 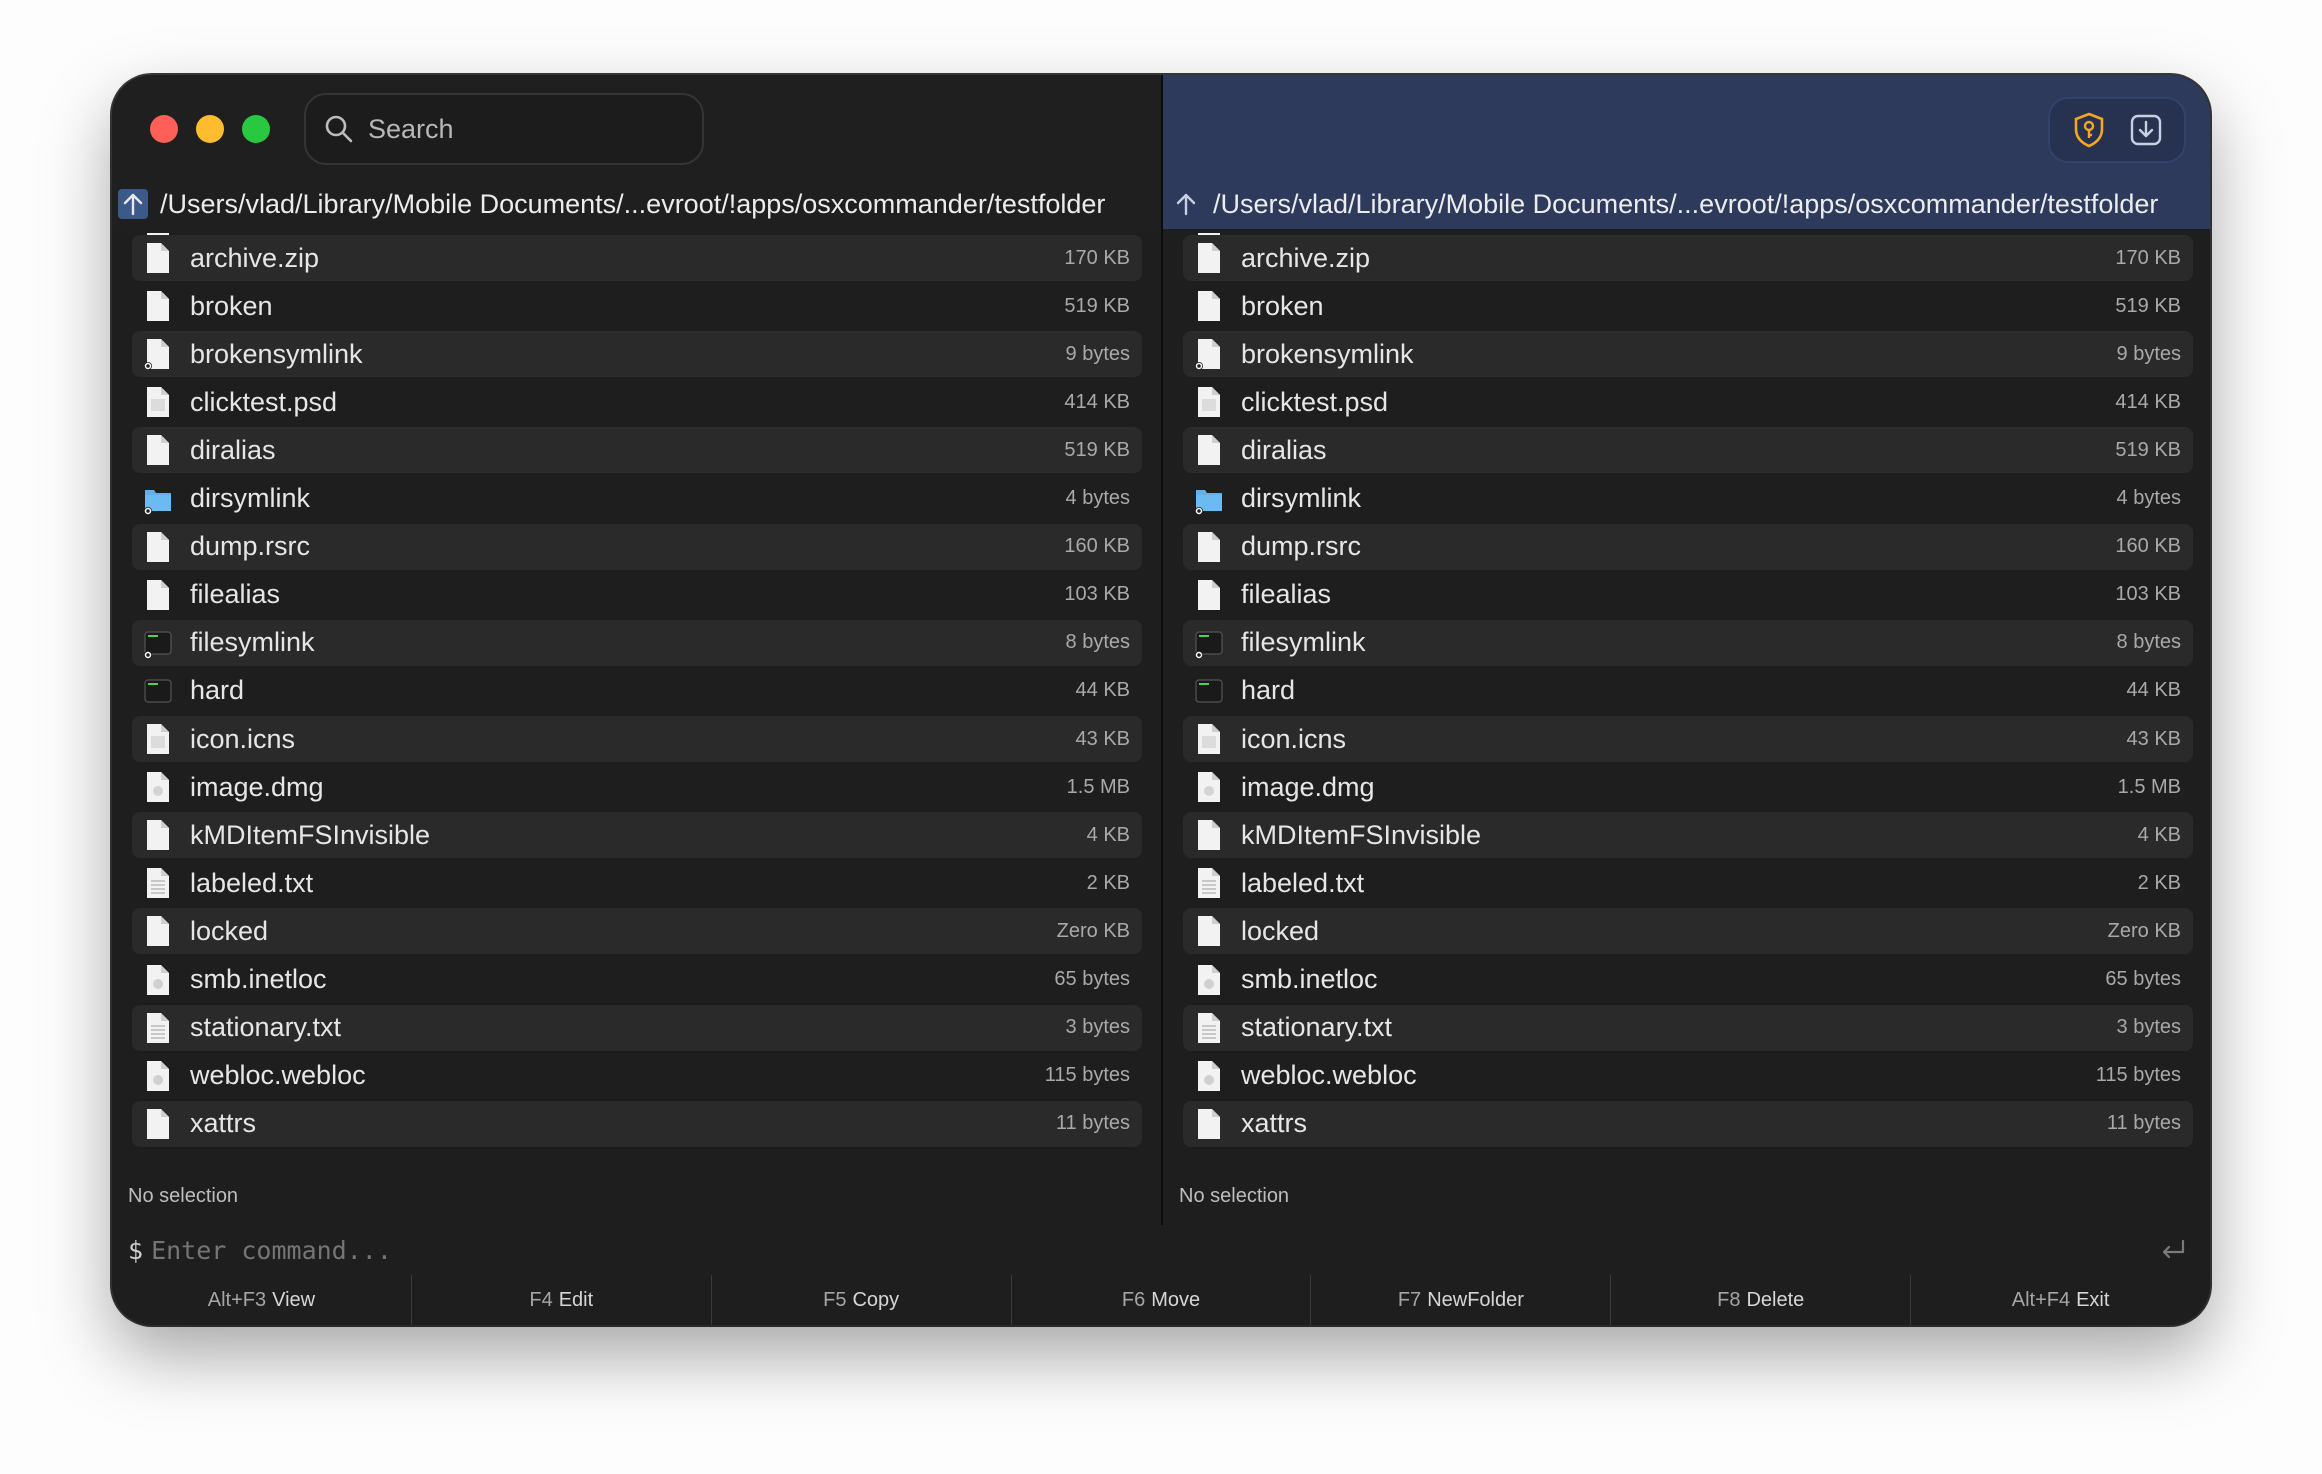 I want to click on file-name: brokensymlink, so click(x=276, y=353).